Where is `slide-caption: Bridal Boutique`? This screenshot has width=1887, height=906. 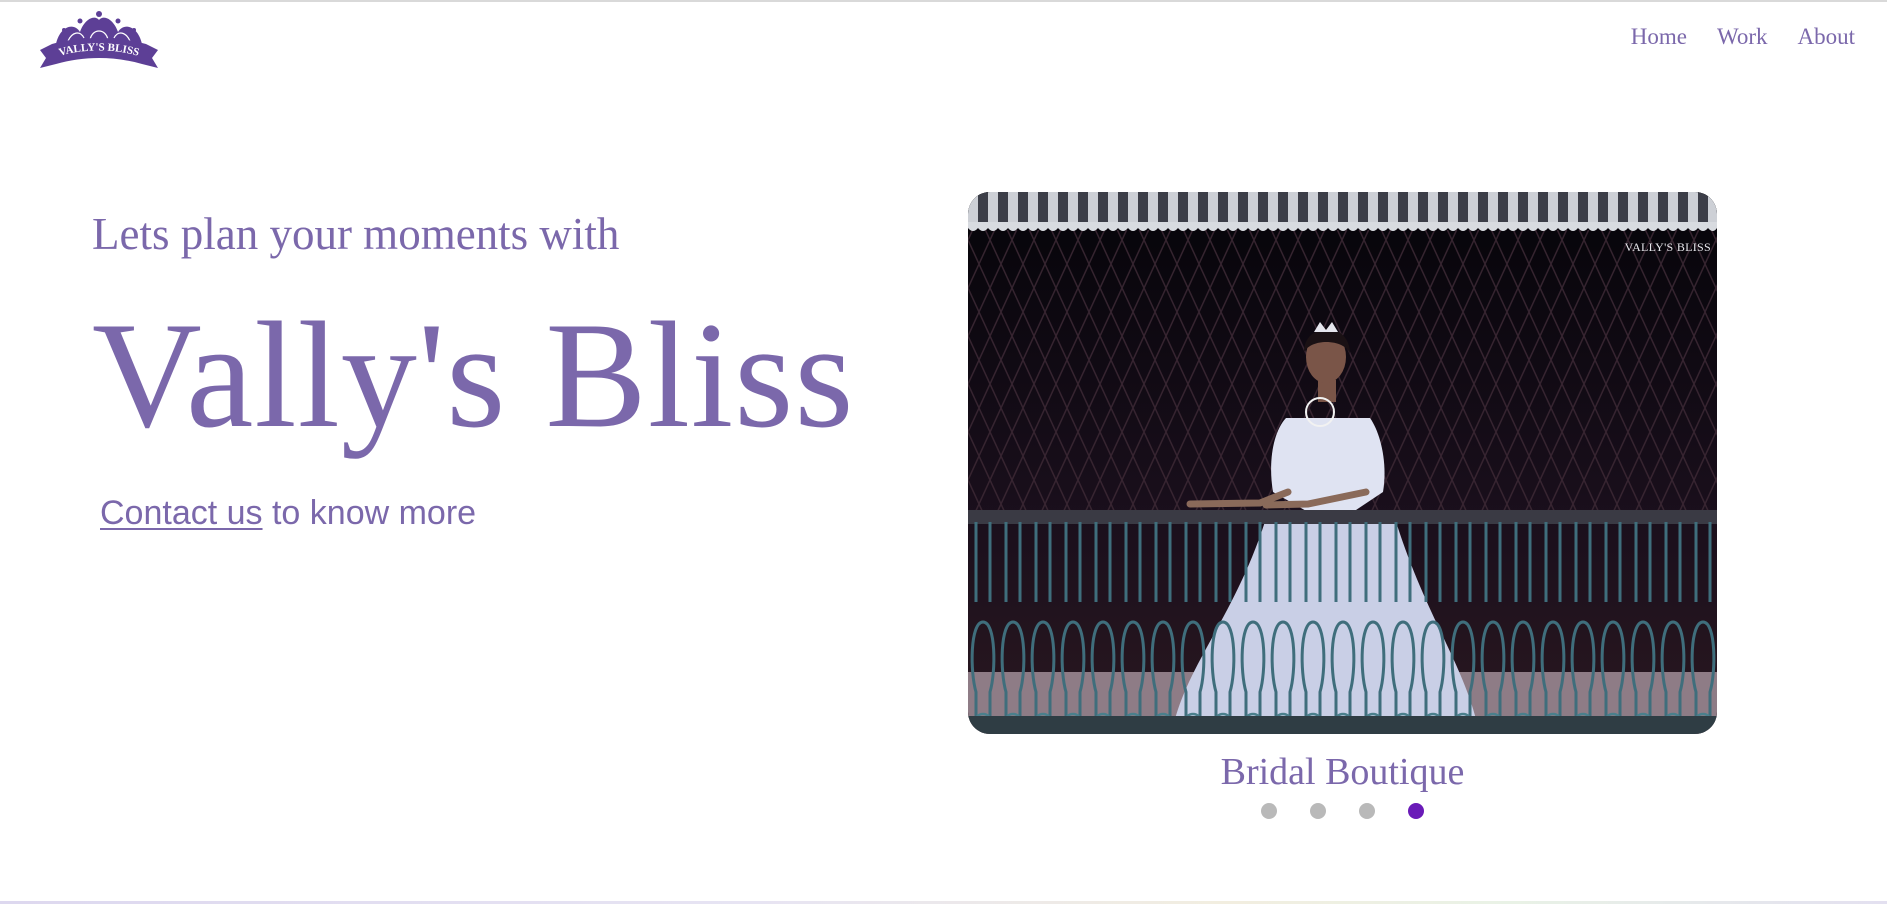
slide-caption: Bridal Boutique is located at coordinates (1342, 772).